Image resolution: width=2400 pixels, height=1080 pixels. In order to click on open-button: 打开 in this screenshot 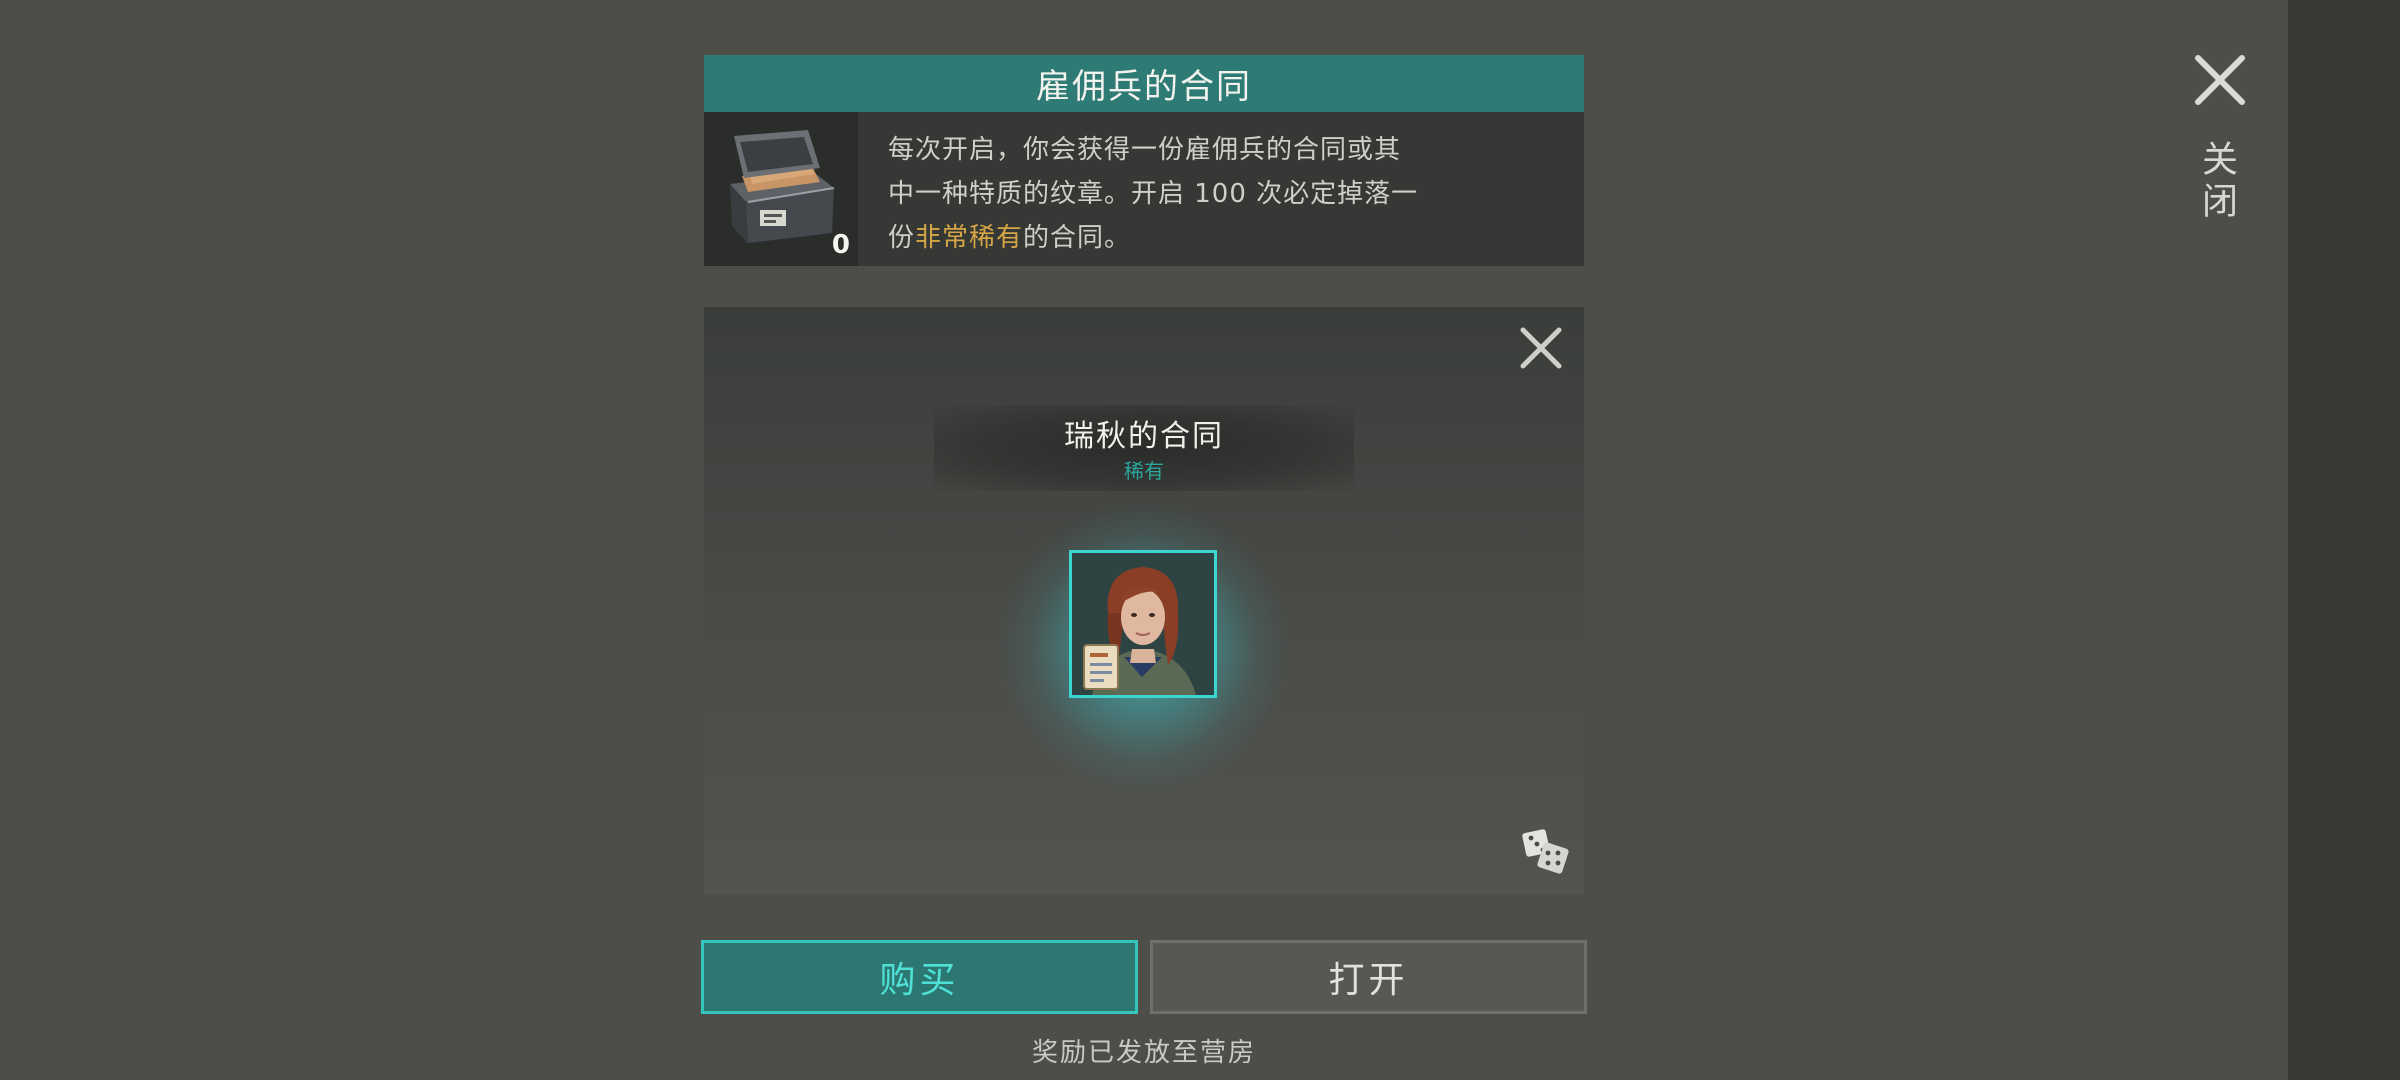, I will do `click(1368, 977)`.